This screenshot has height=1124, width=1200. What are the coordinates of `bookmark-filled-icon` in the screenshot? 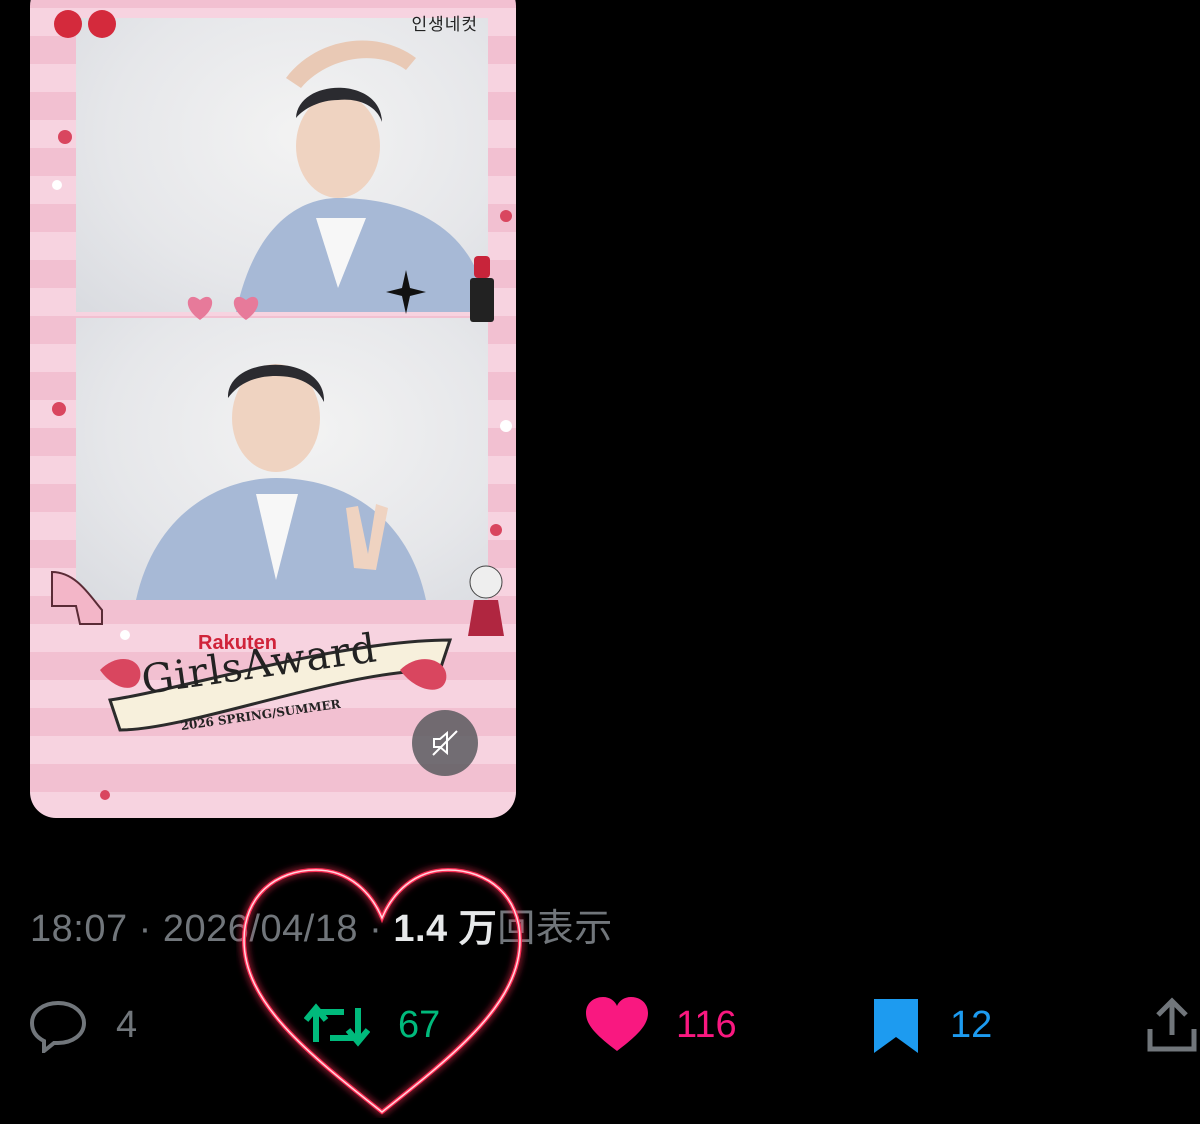 It's located at (896, 1026).